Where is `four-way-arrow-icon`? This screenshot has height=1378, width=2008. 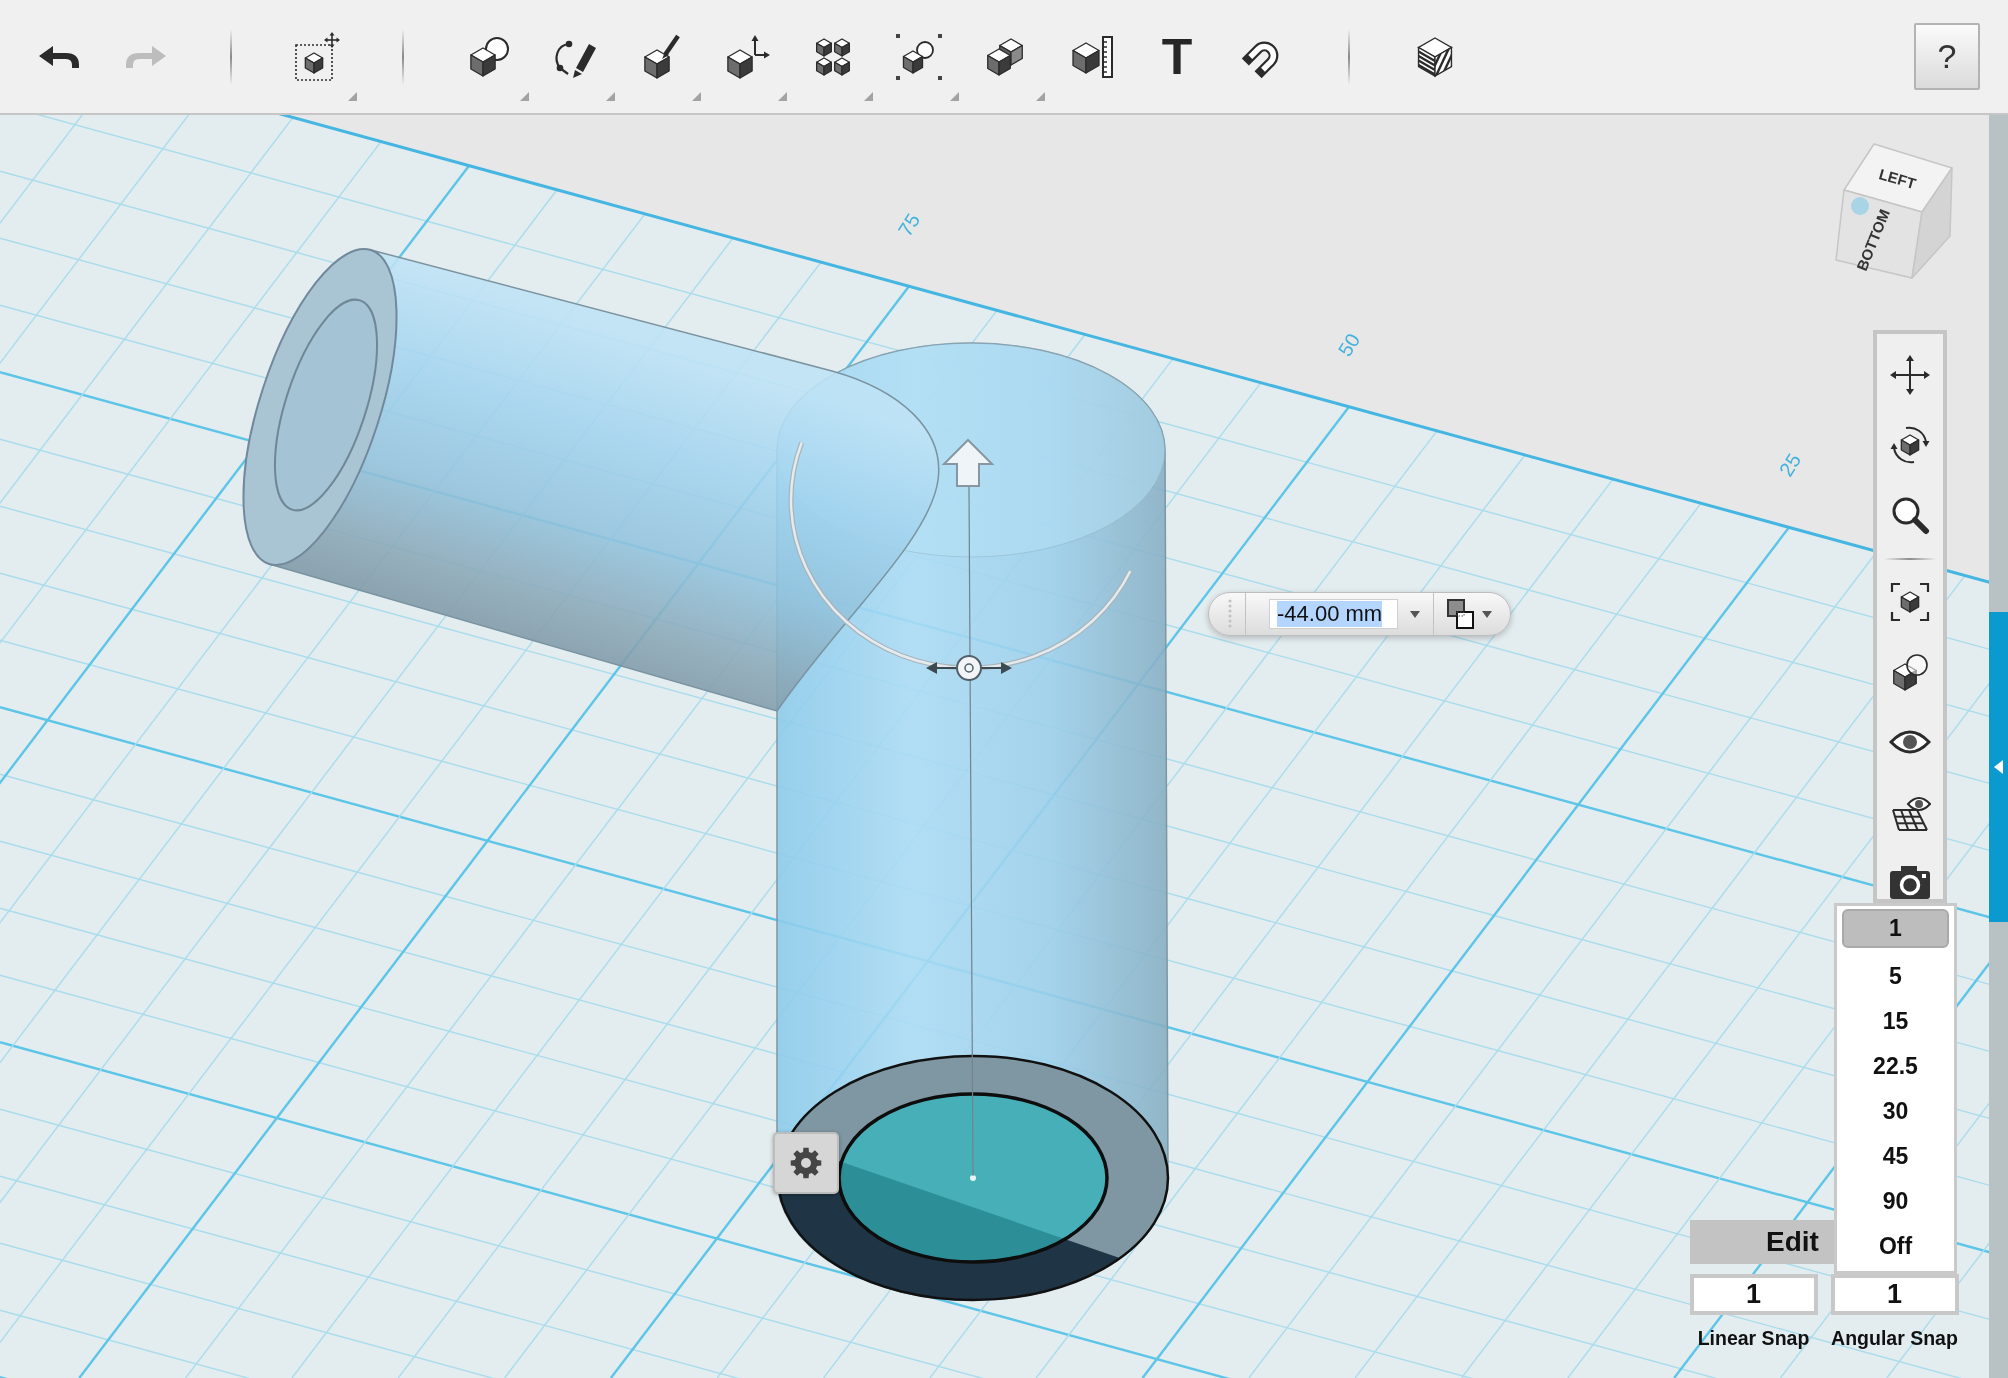
four-way-arrow-icon is located at coordinates (1910, 375).